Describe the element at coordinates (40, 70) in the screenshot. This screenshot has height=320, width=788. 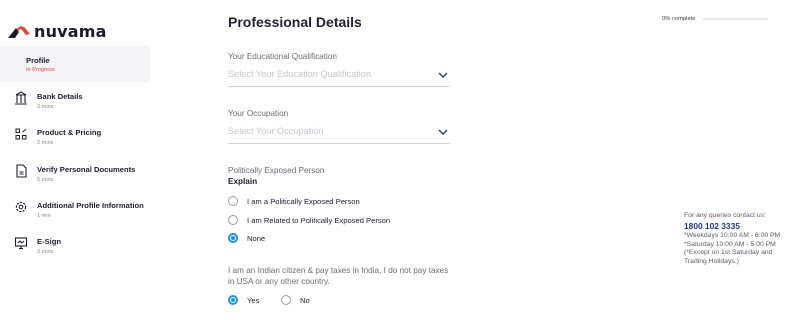
I see `sidebar-item-status: In Progress` at that location.